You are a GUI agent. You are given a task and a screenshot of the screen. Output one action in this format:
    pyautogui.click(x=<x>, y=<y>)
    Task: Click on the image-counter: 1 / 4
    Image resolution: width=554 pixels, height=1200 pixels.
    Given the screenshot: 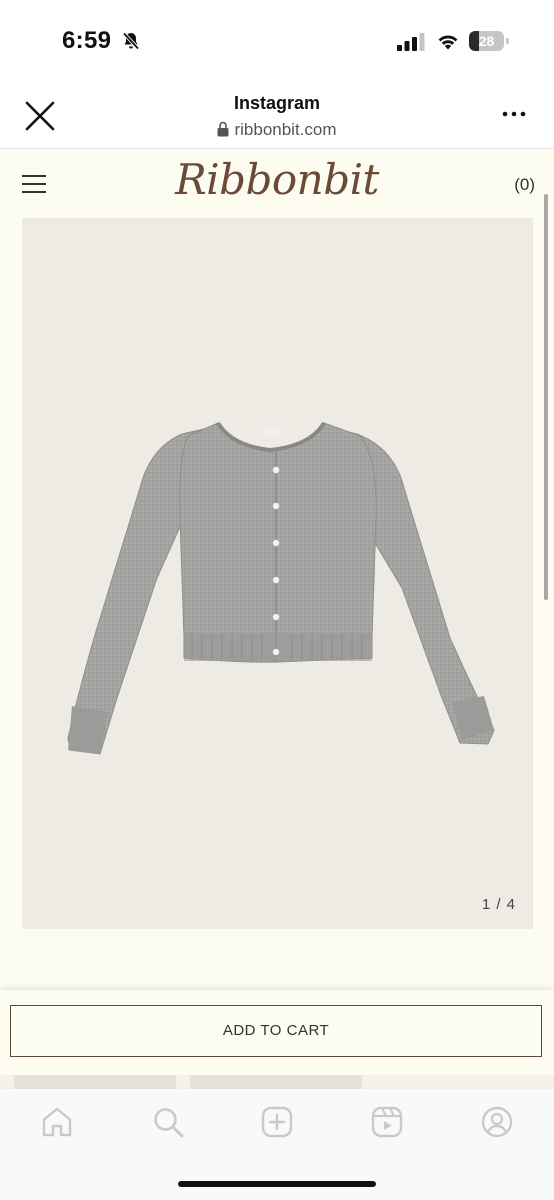 What is the action you would take?
    pyautogui.click(x=498, y=904)
    